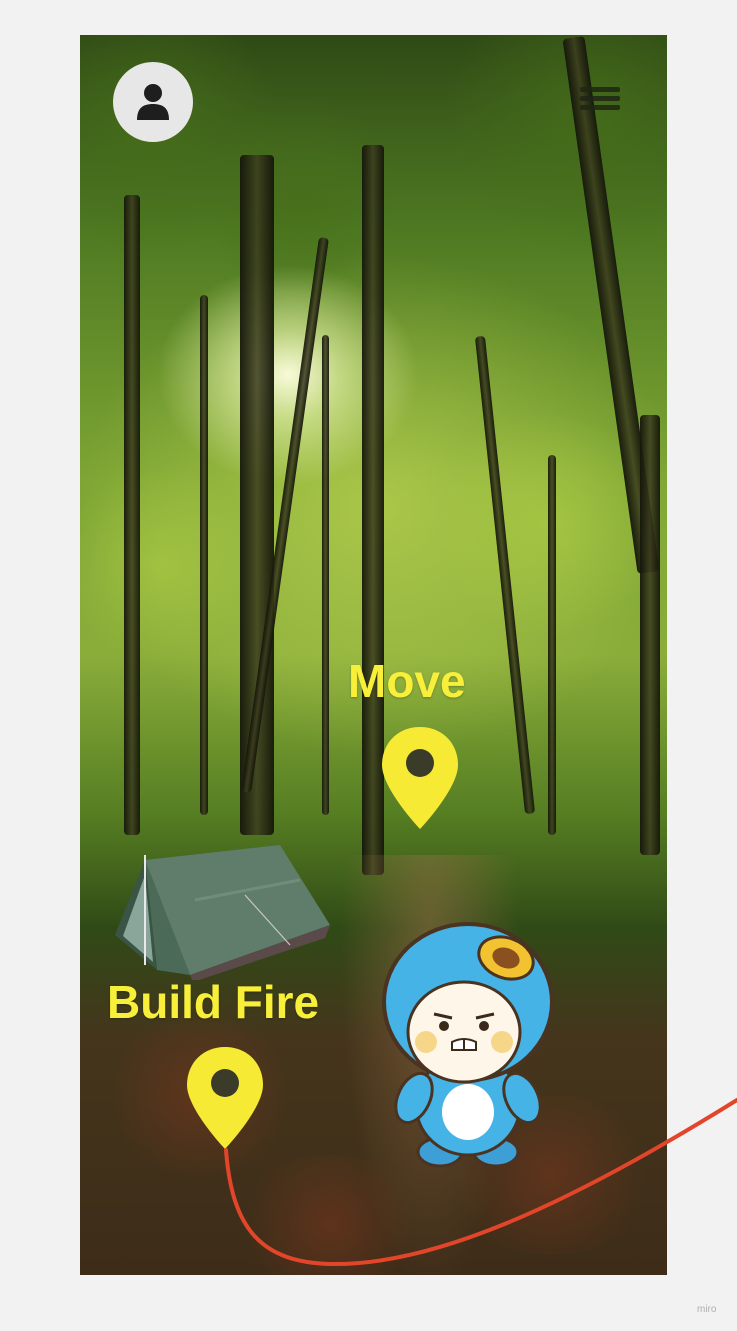 This screenshot has height=1331, width=737. Describe the element at coordinates (225, 1098) in the screenshot. I see `build-fire-map-pin-icon` at that location.